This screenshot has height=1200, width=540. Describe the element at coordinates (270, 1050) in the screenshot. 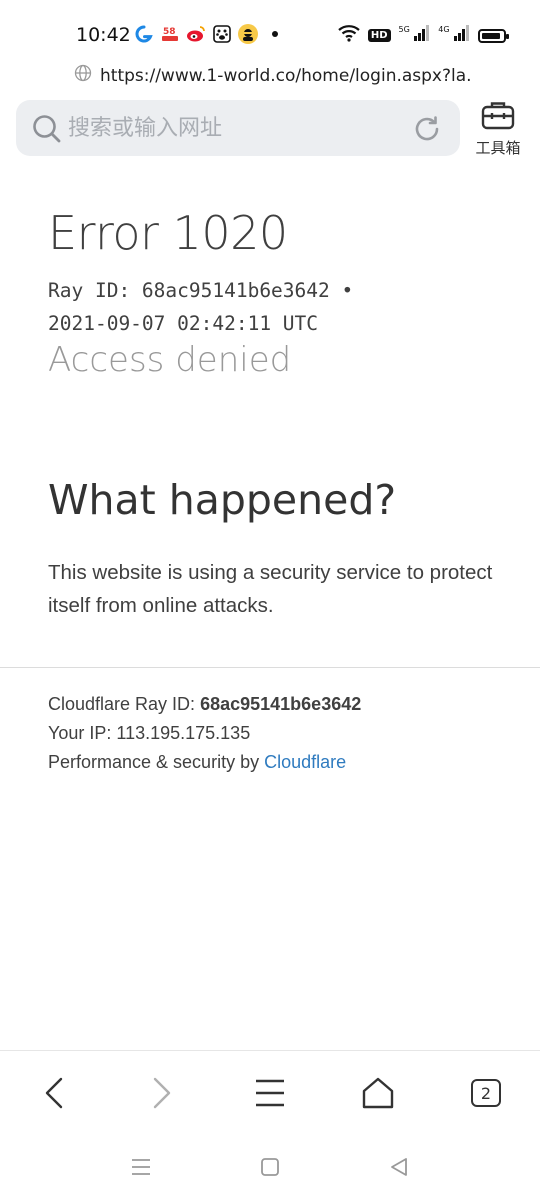

I see `bottom-nav-separator` at that location.